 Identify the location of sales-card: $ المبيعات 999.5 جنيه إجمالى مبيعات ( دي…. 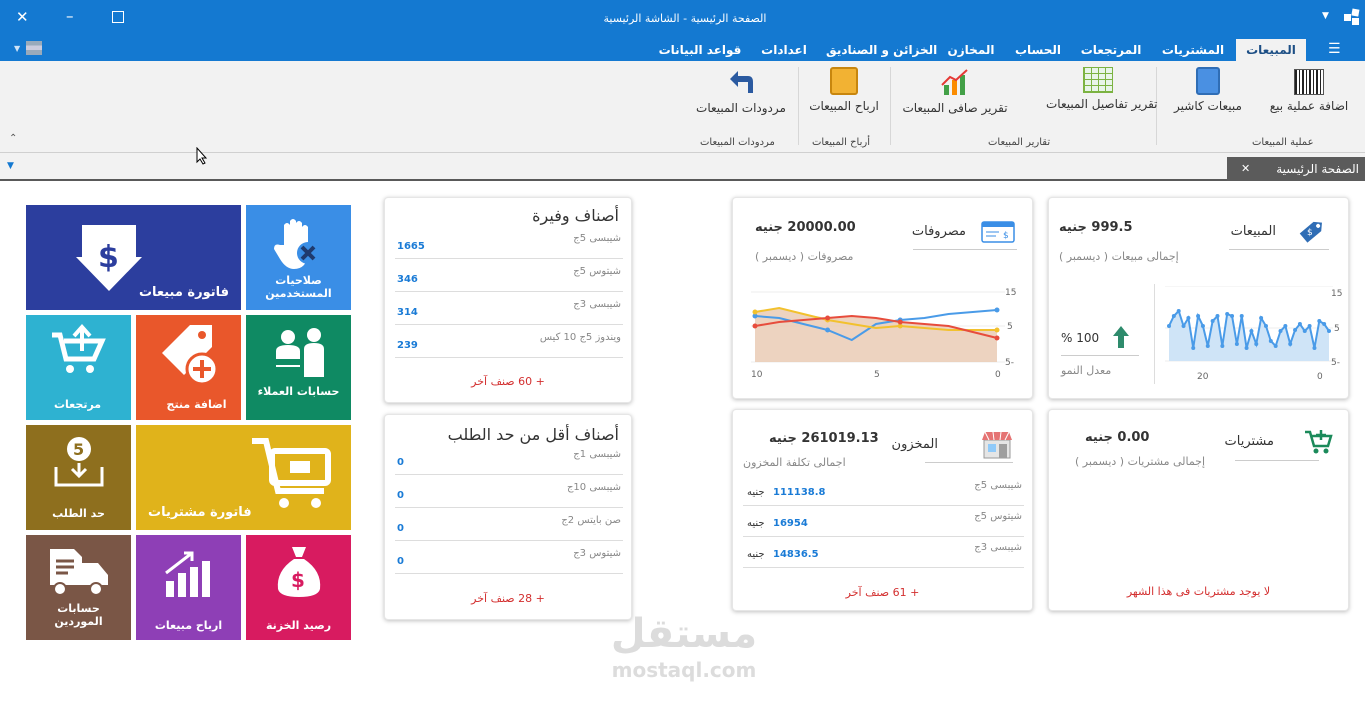
(1198, 298).